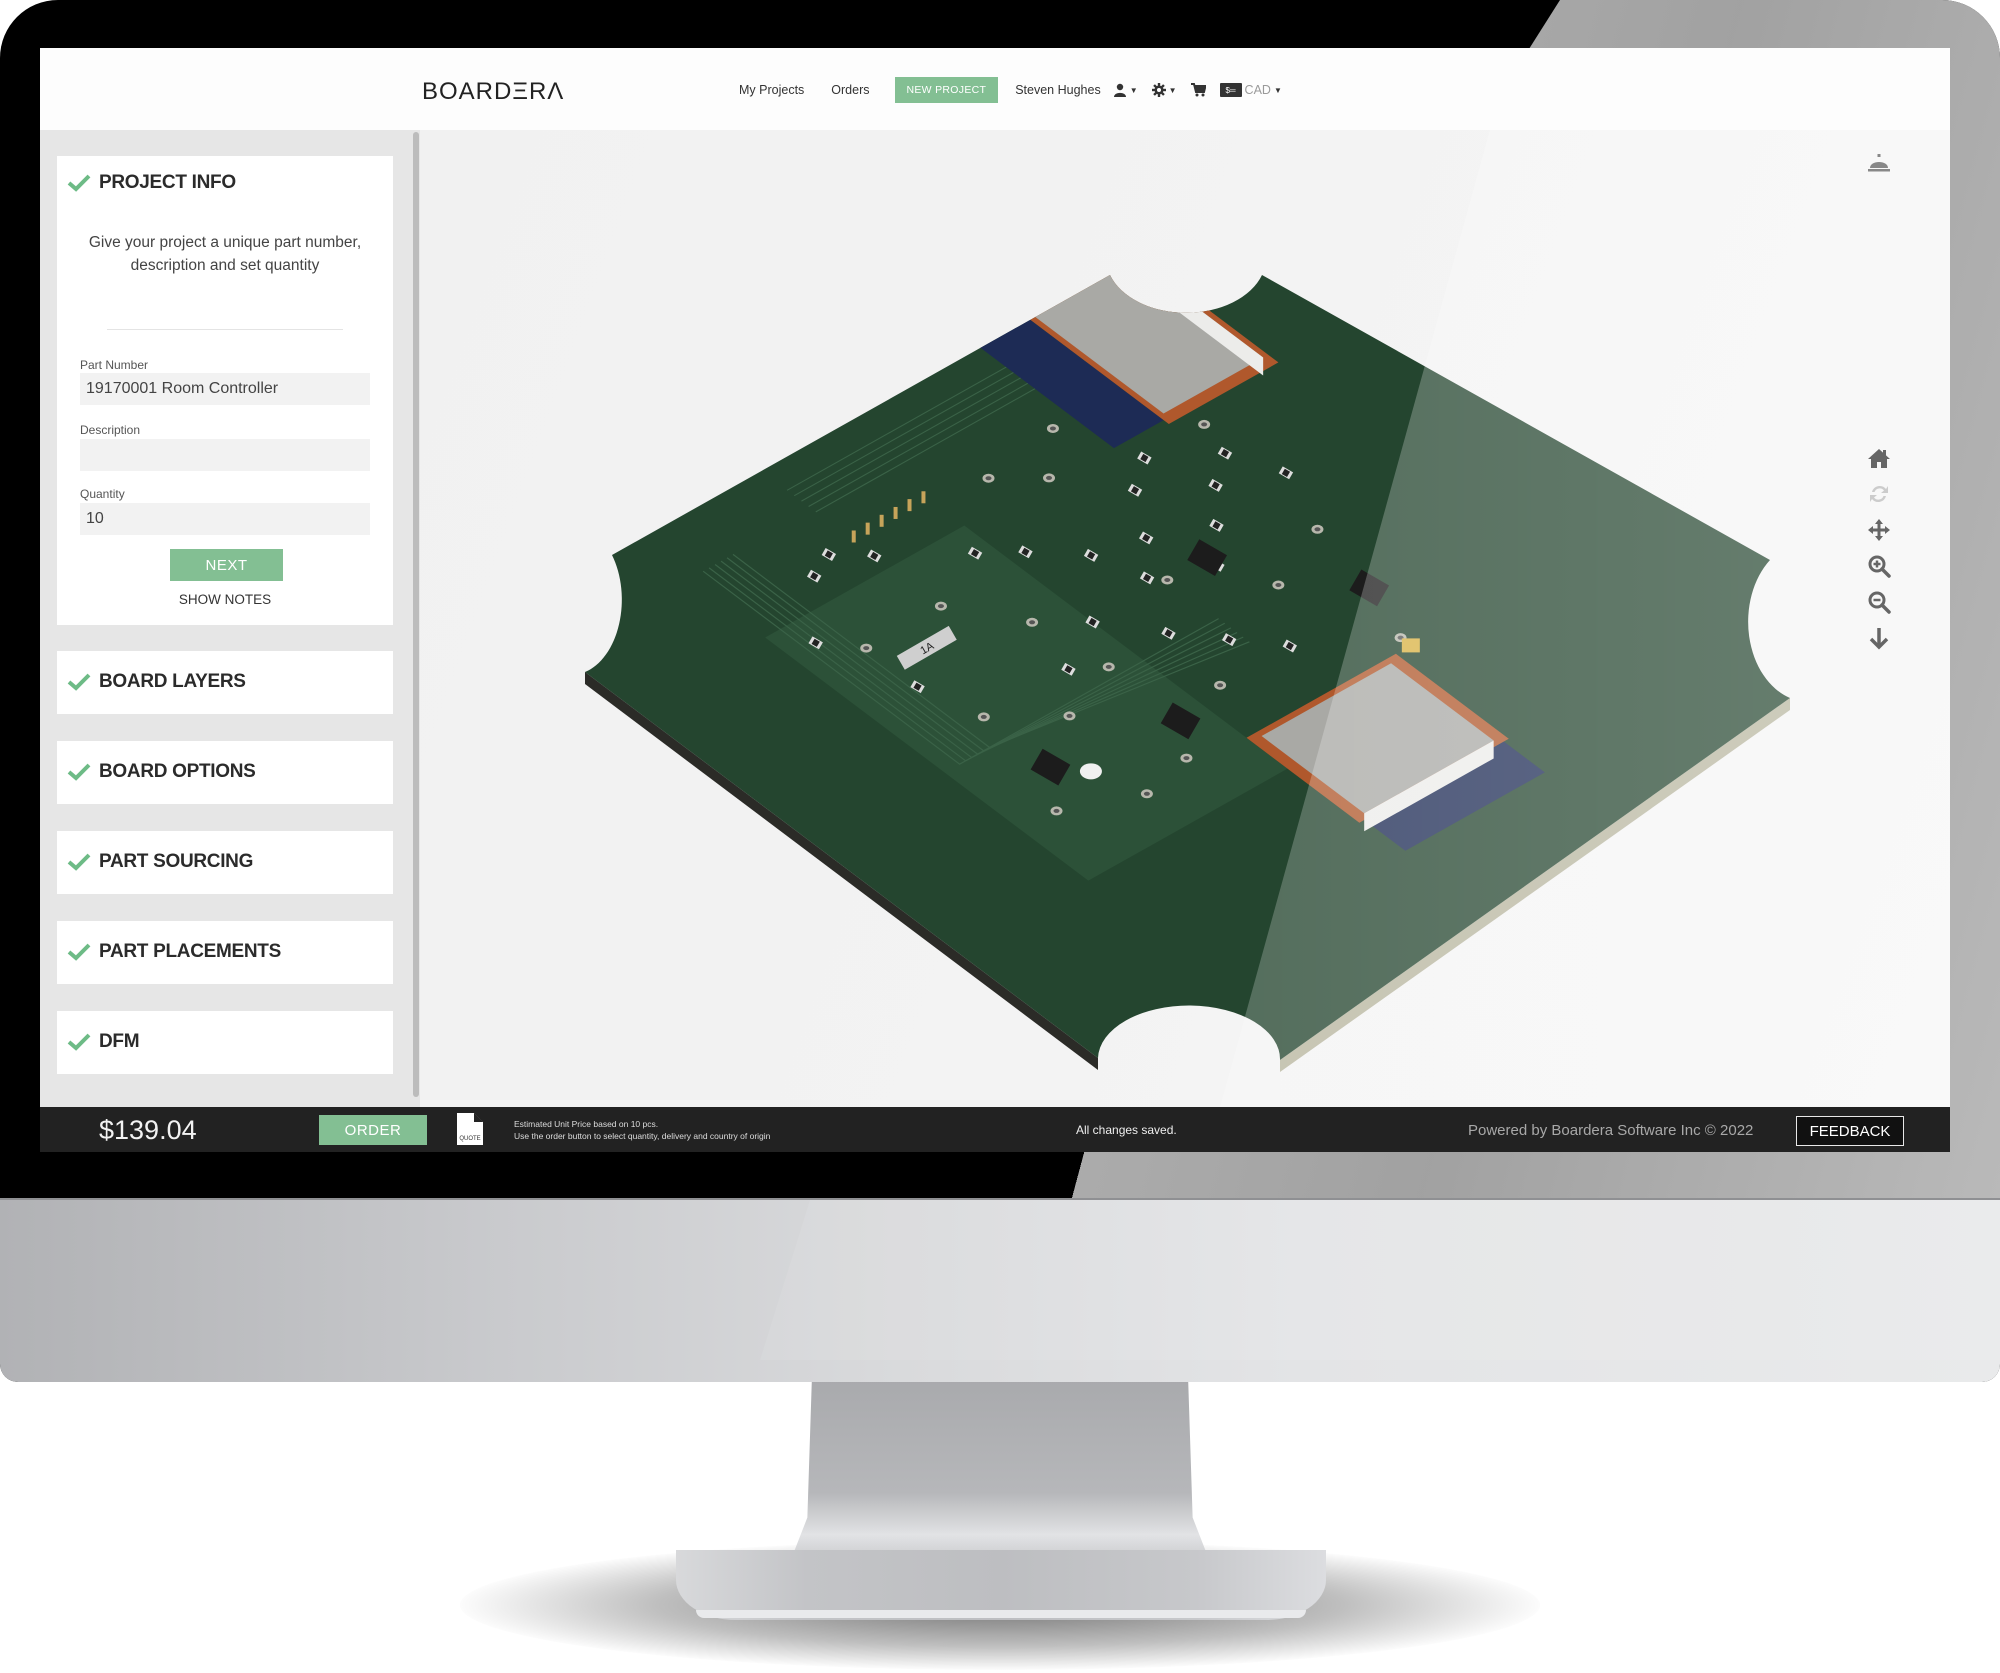 This screenshot has width=2000, height=1673. I want to click on step-title: DFM, so click(119, 1041).